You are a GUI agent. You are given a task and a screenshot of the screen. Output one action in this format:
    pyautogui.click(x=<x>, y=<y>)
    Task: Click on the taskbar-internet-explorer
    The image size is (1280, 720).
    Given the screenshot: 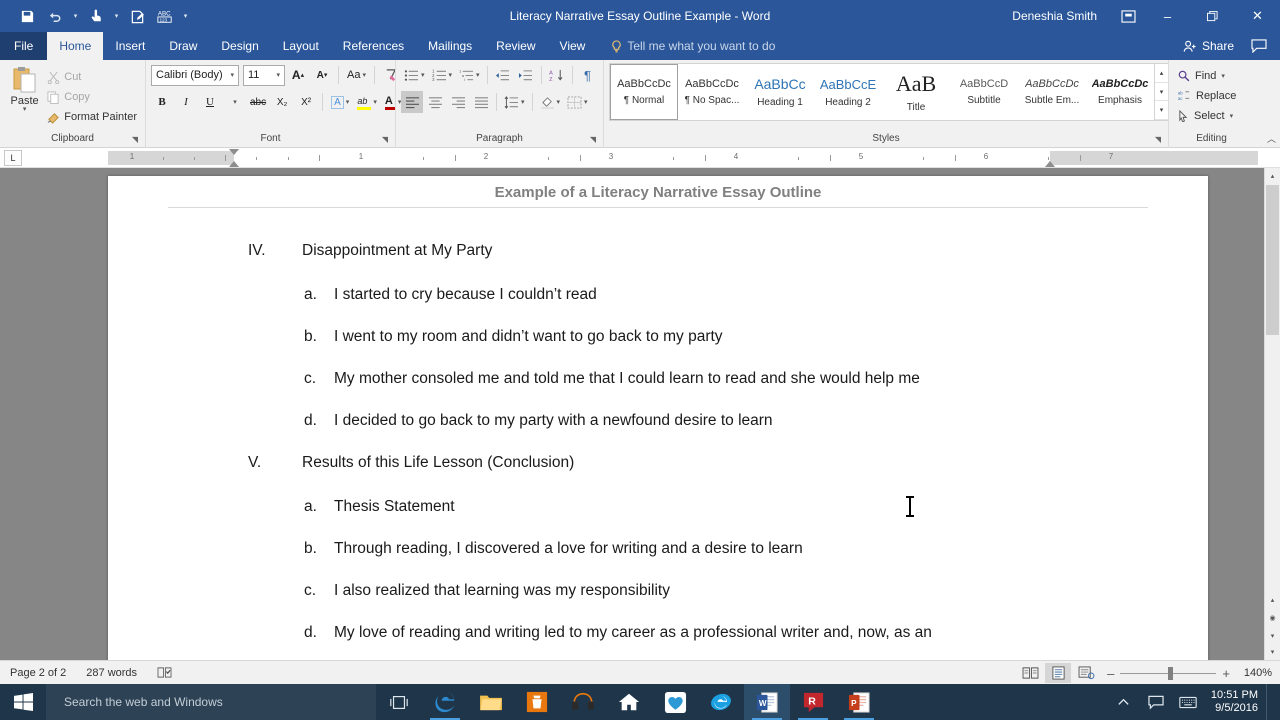 What is the action you would take?
    pyautogui.click(x=721, y=702)
    